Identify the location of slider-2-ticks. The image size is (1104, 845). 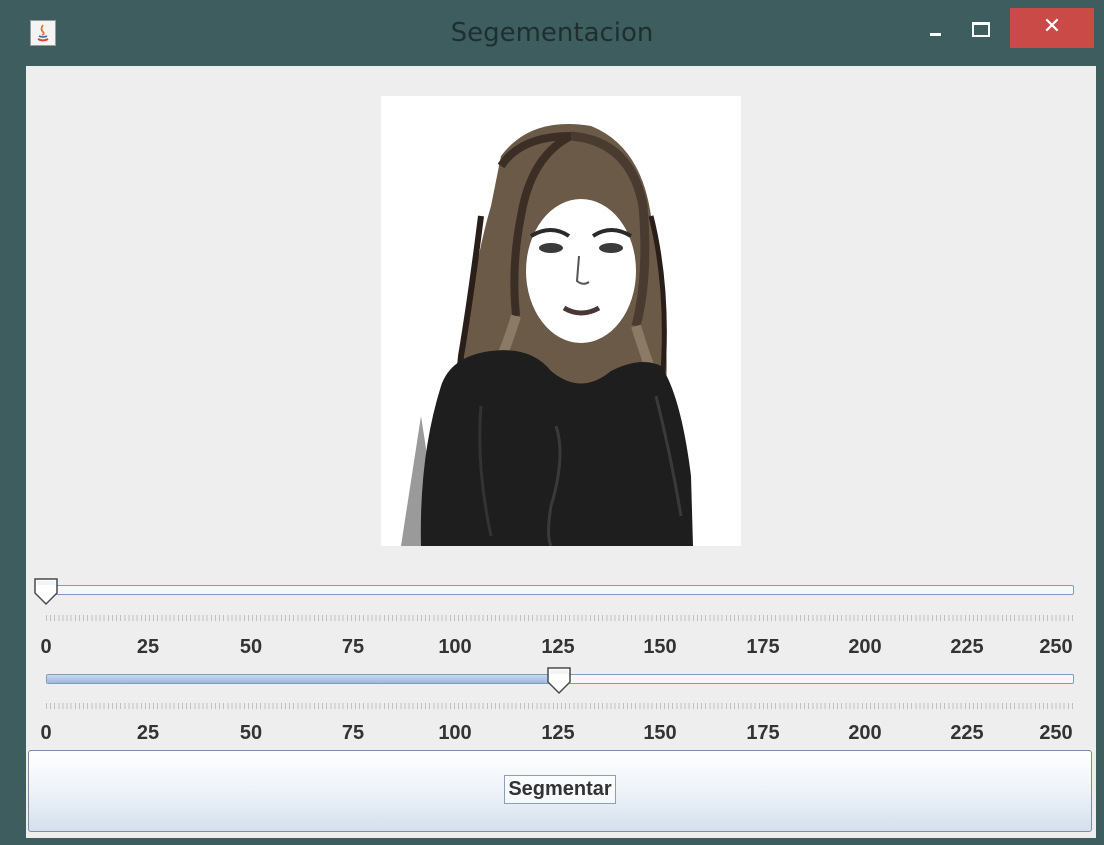
(561, 706).